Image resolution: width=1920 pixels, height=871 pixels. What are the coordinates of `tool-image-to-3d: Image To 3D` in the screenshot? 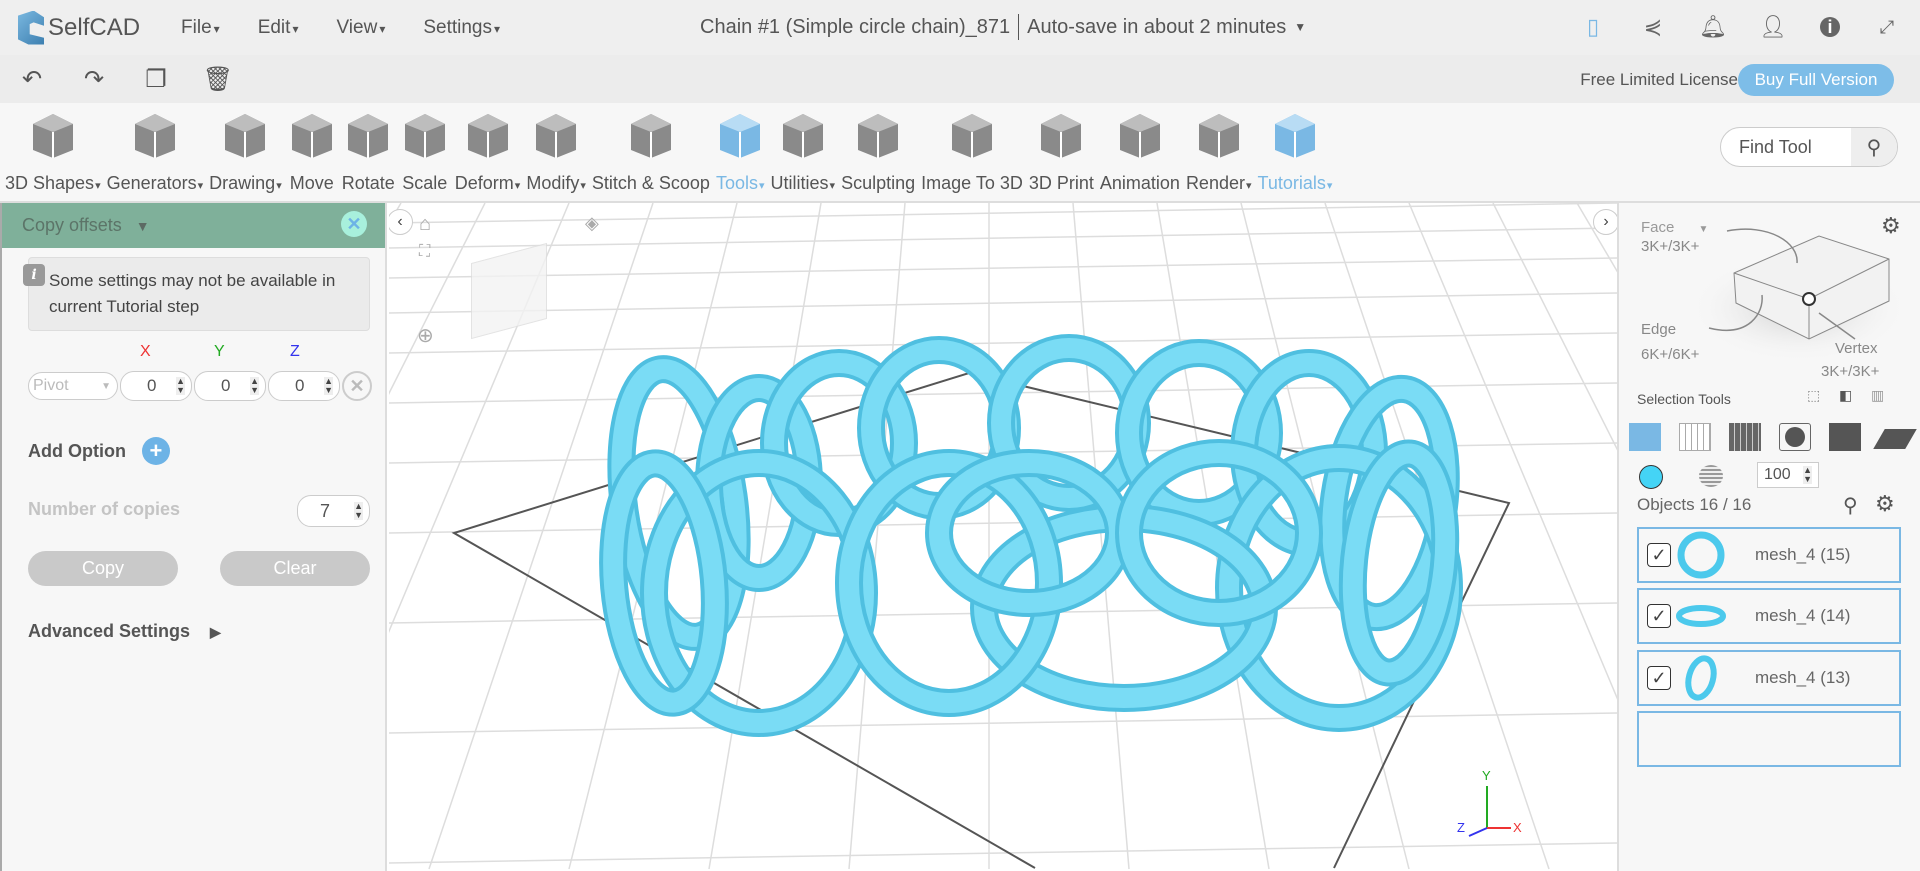 It's located at (972, 152).